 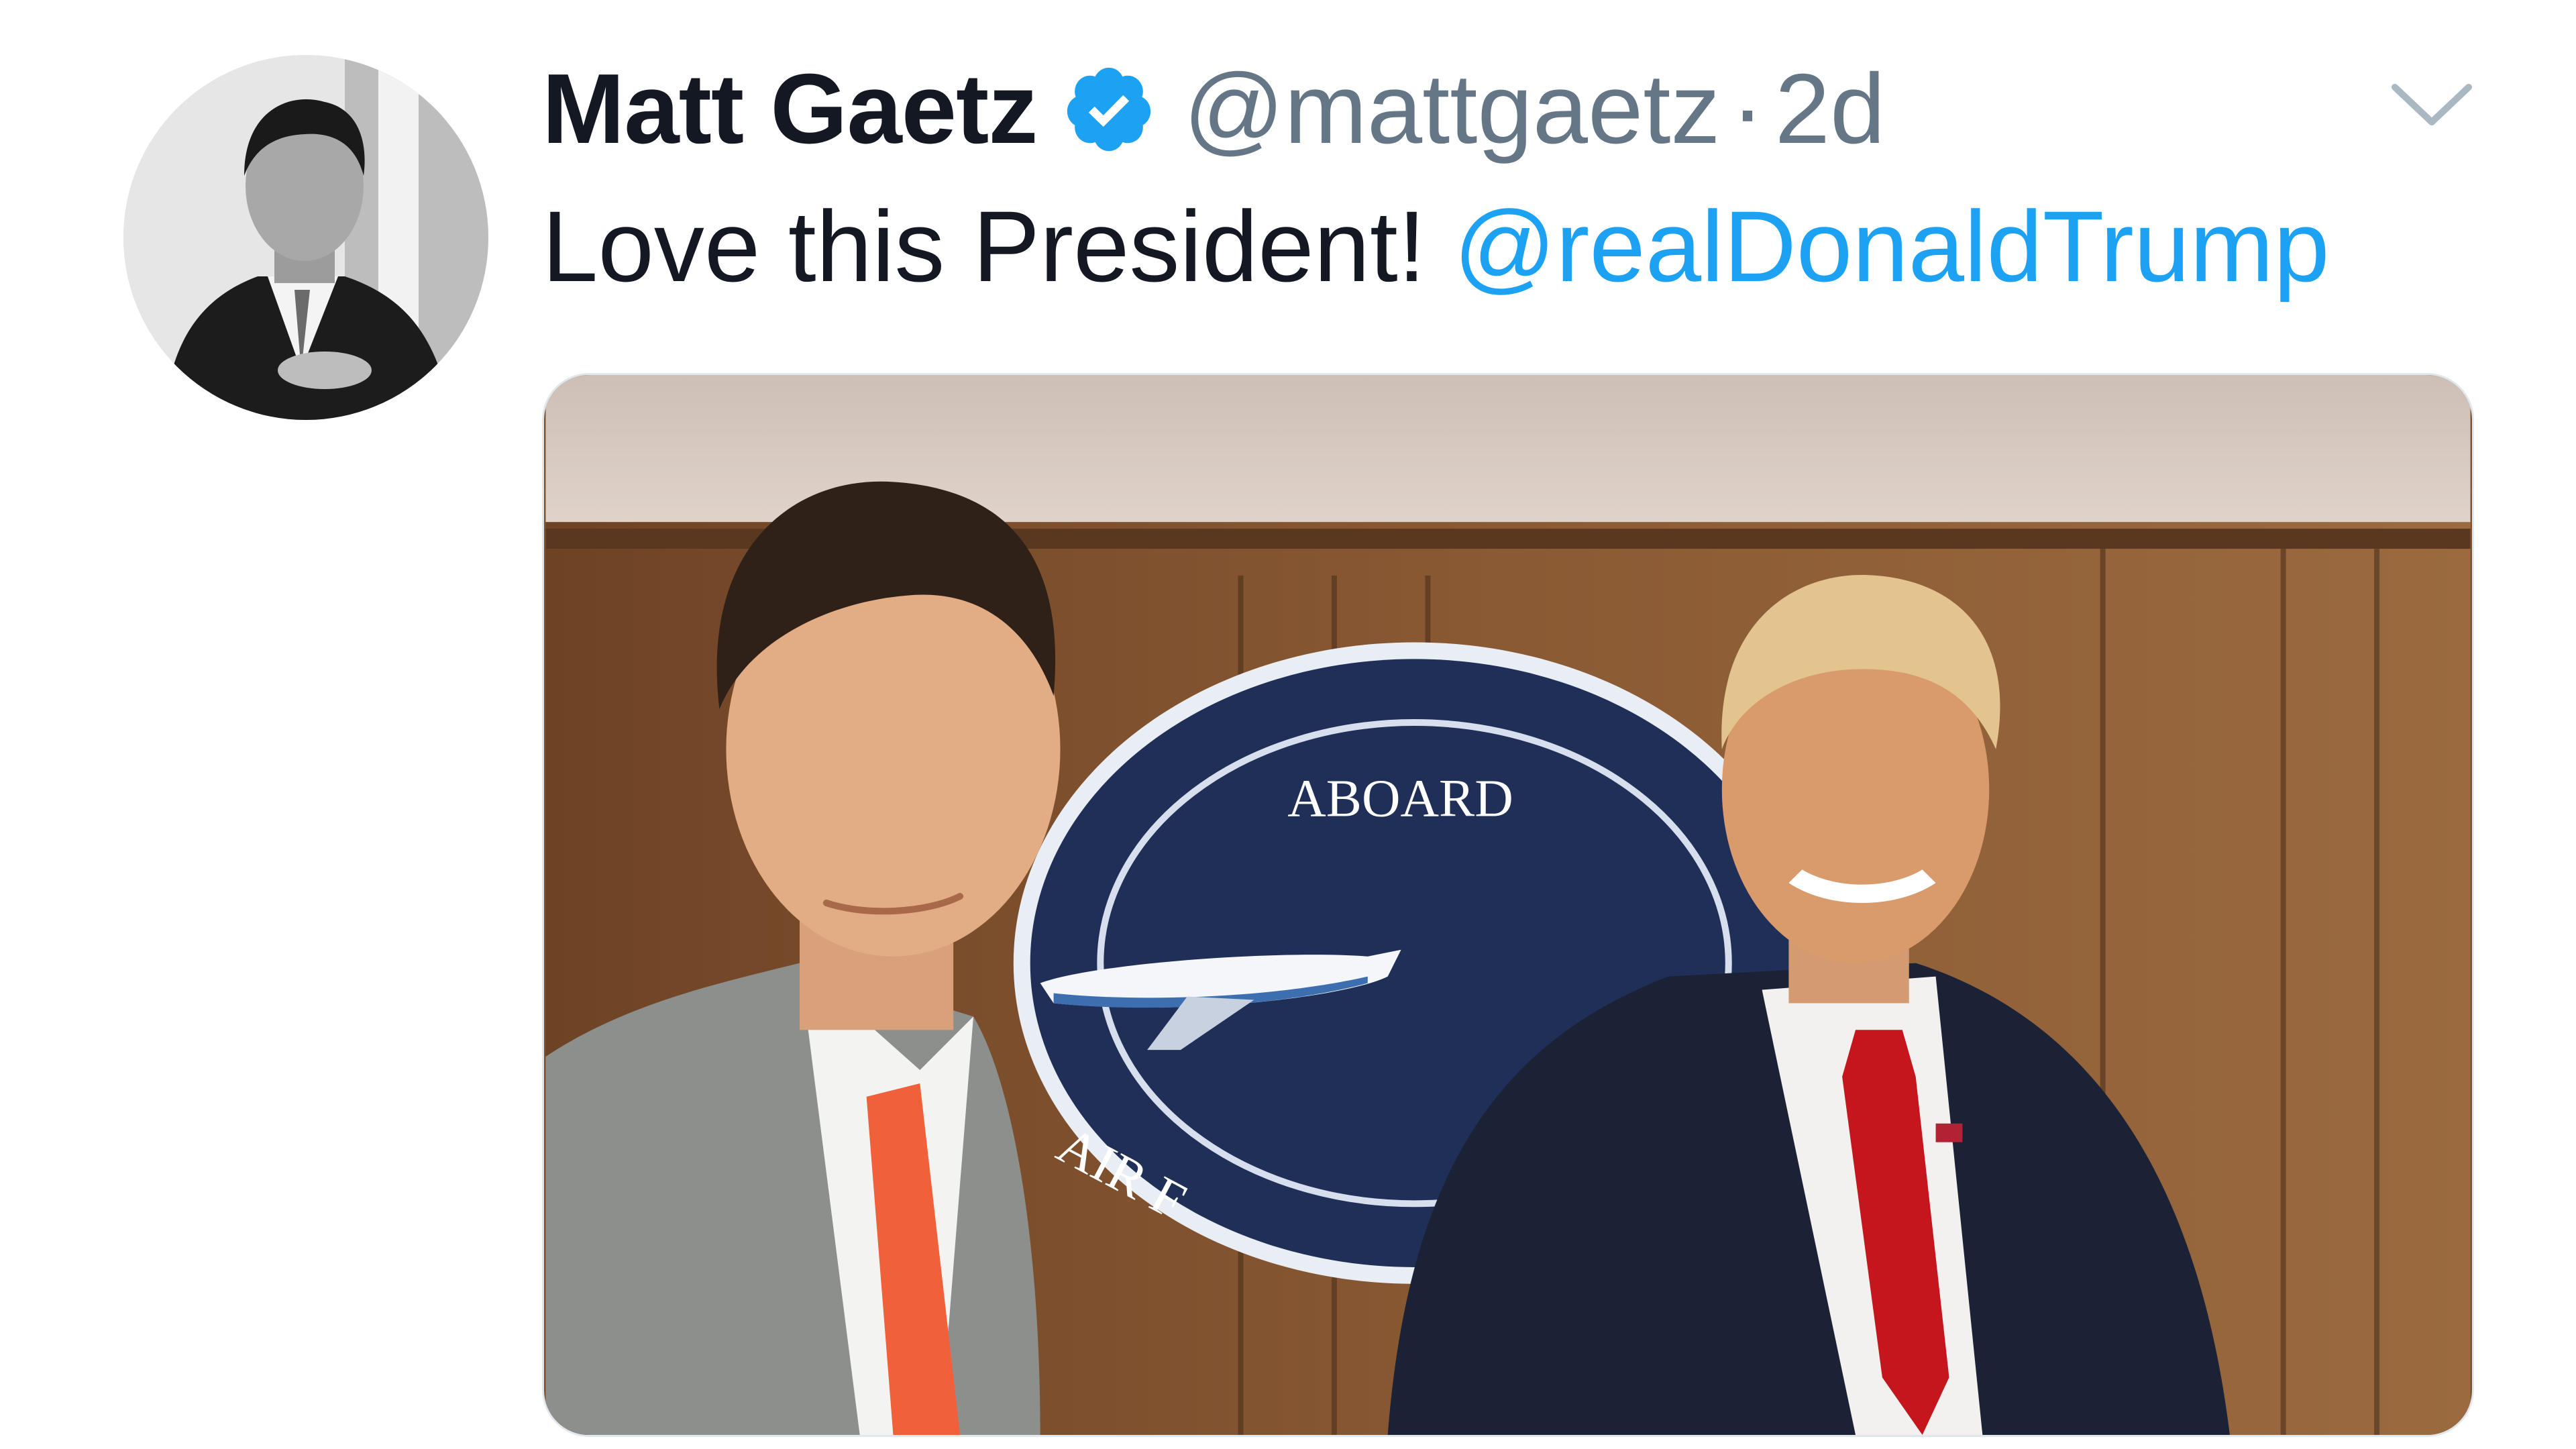 What do you see at coordinates (305, 237) in the screenshot?
I see `author-avatar` at bounding box center [305, 237].